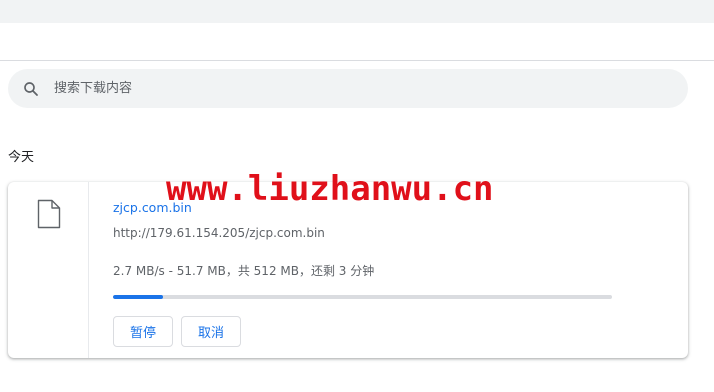 The height and width of the screenshot is (392, 714). Describe the element at coordinates (330, 189) in the screenshot. I see `watermark-text: www.liuzhanwu.cn` at that location.